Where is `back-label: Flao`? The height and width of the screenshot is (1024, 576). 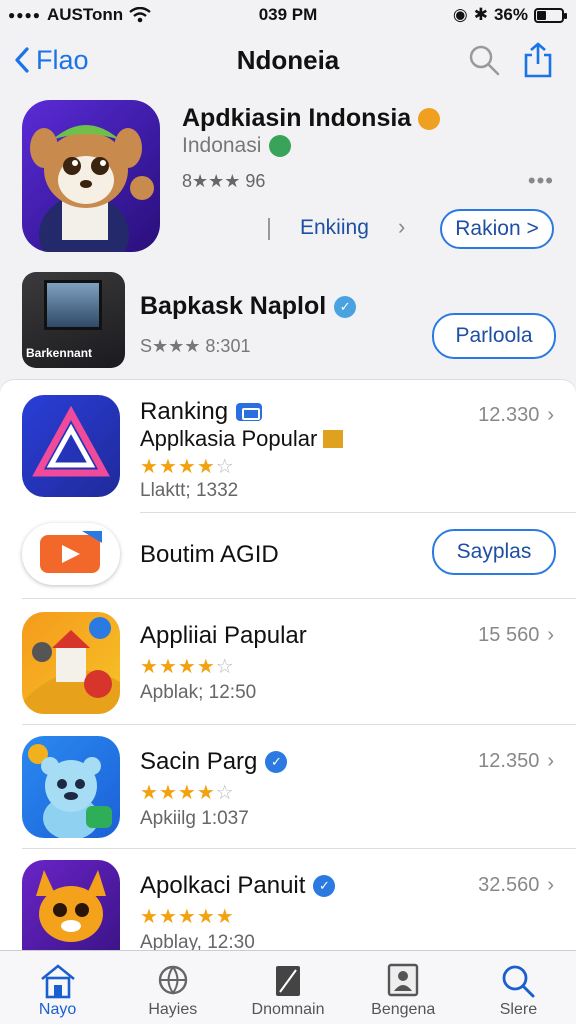
back-label: Flao is located at coordinates (62, 59).